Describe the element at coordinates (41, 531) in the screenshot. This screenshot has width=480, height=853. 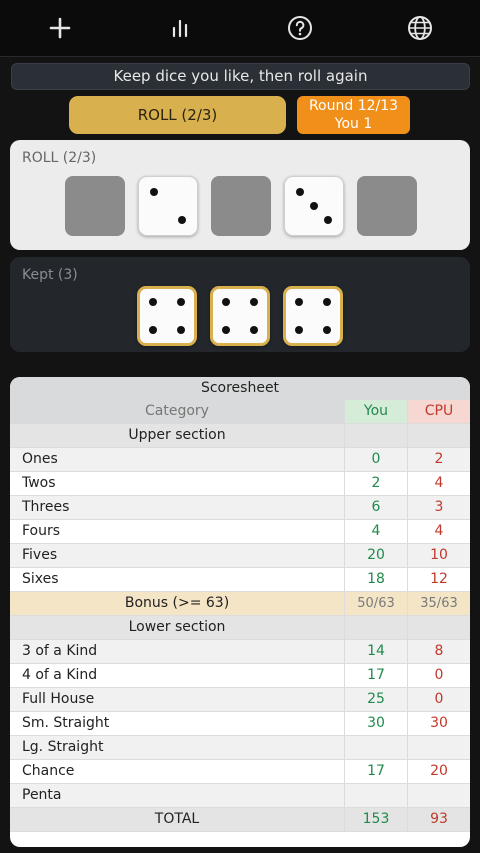
I see `category-label: Fours` at that location.